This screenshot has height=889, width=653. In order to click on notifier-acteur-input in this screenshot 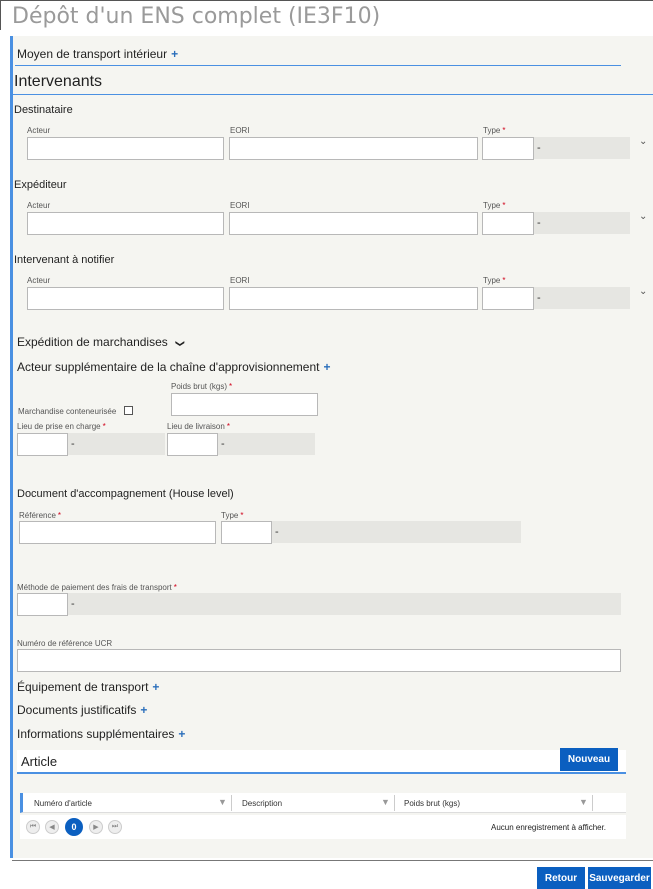, I will do `click(125, 298)`.